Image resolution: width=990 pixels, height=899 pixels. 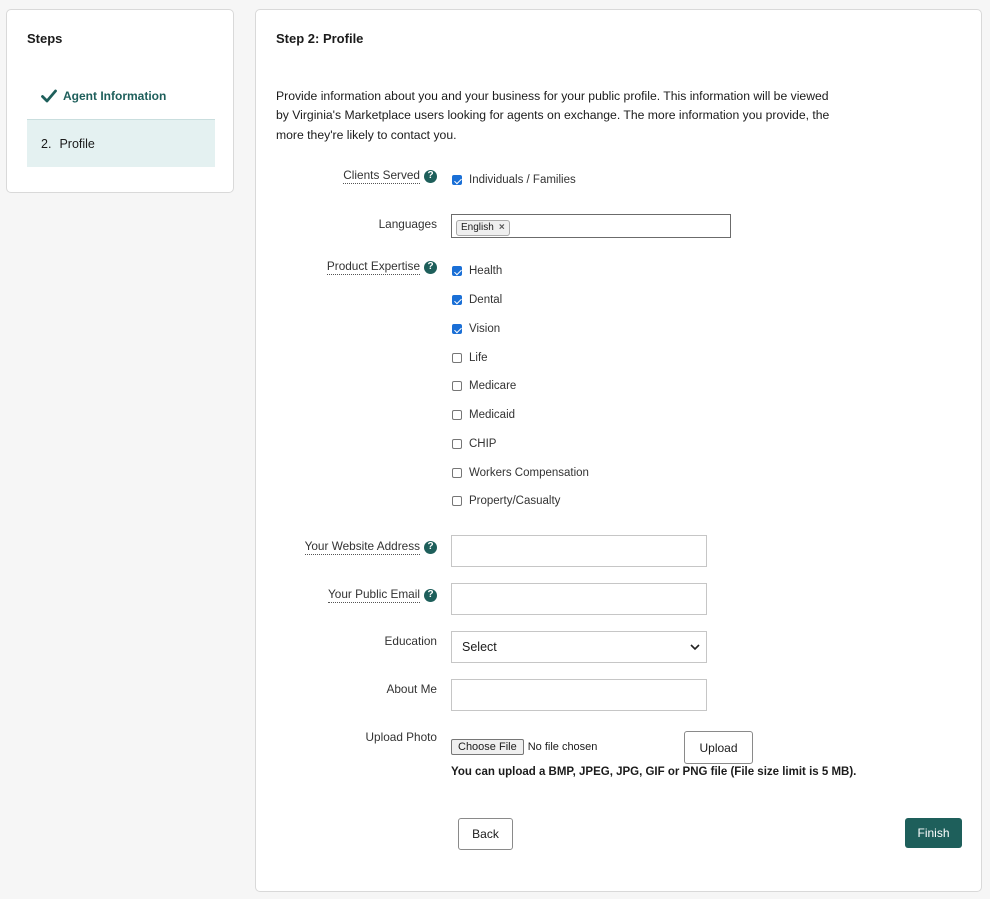 What do you see at coordinates (520, 473) in the screenshot?
I see `expertise-option-workers-compensation: Workers Compensation` at bounding box center [520, 473].